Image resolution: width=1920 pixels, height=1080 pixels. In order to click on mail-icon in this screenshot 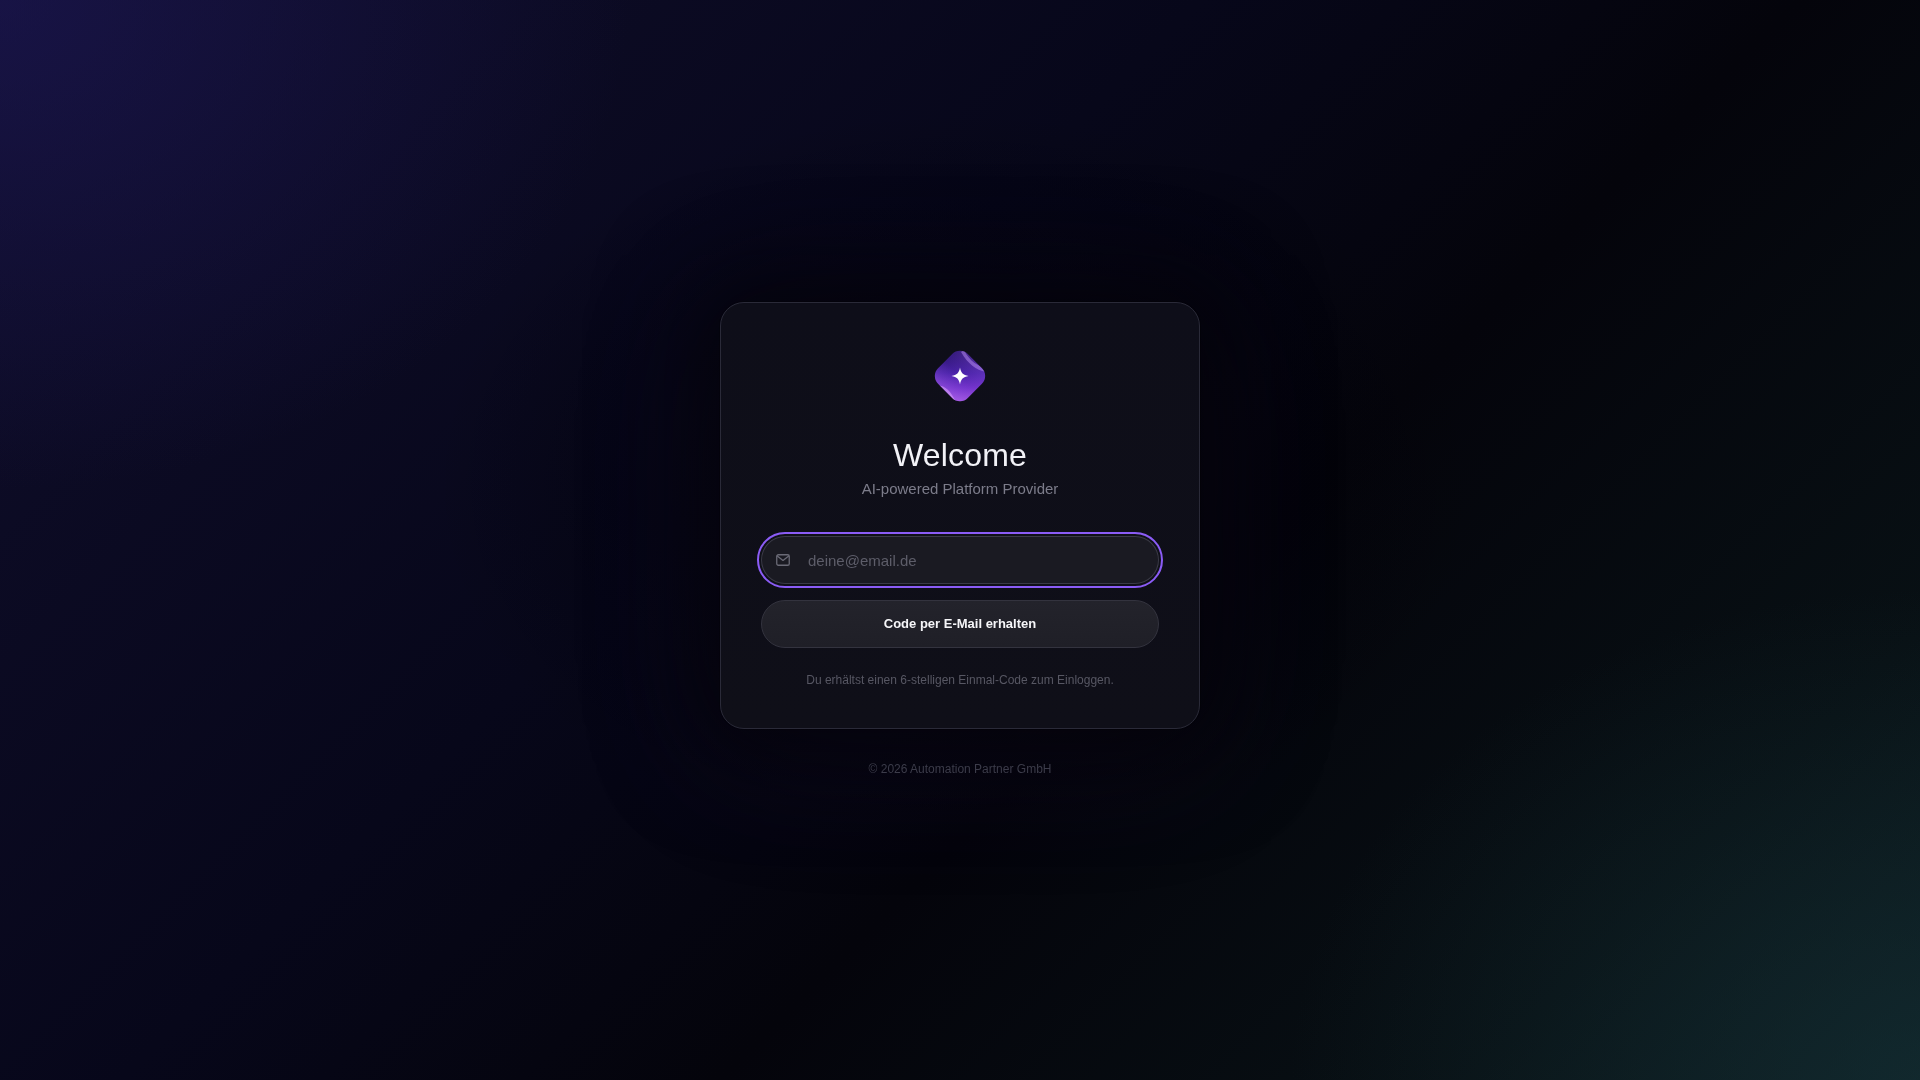, I will do `click(783, 560)`.